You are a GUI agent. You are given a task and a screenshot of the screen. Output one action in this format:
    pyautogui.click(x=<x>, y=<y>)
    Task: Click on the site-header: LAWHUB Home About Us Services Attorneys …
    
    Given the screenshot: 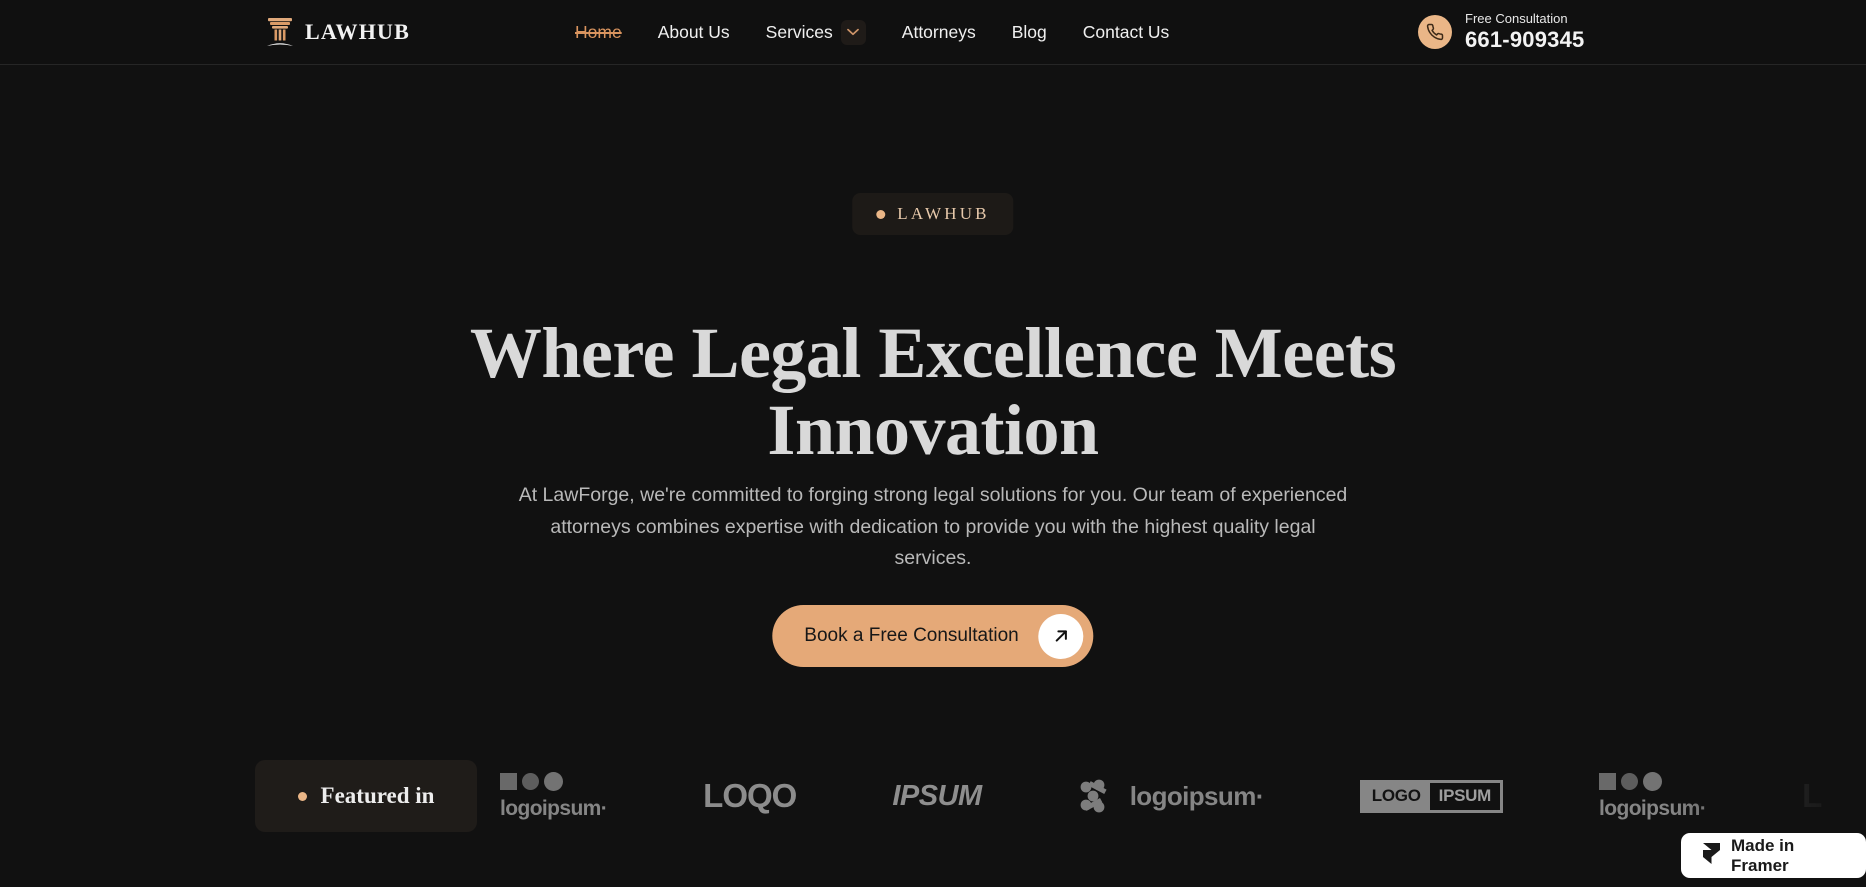 What is the action you would take?
    pyautogui.click(x=933, y=32)
    